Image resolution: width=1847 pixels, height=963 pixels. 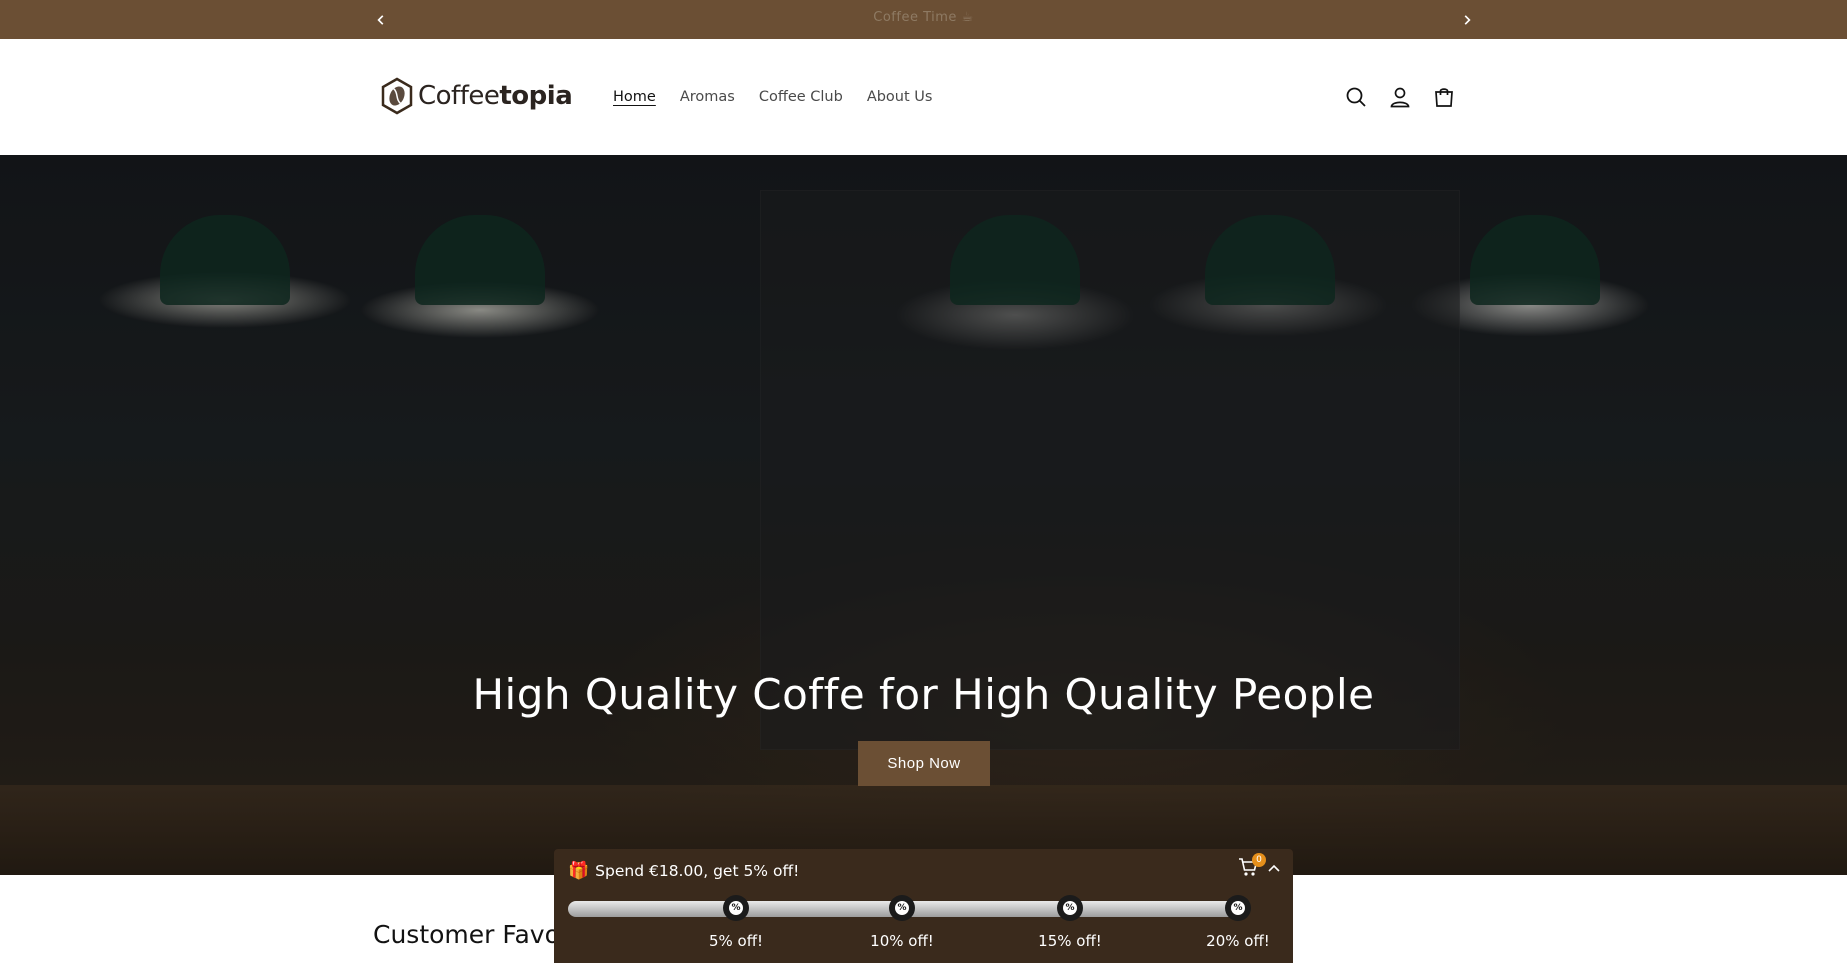 I want to click on gift-icon: 🎁, so click(x=579, y=871).